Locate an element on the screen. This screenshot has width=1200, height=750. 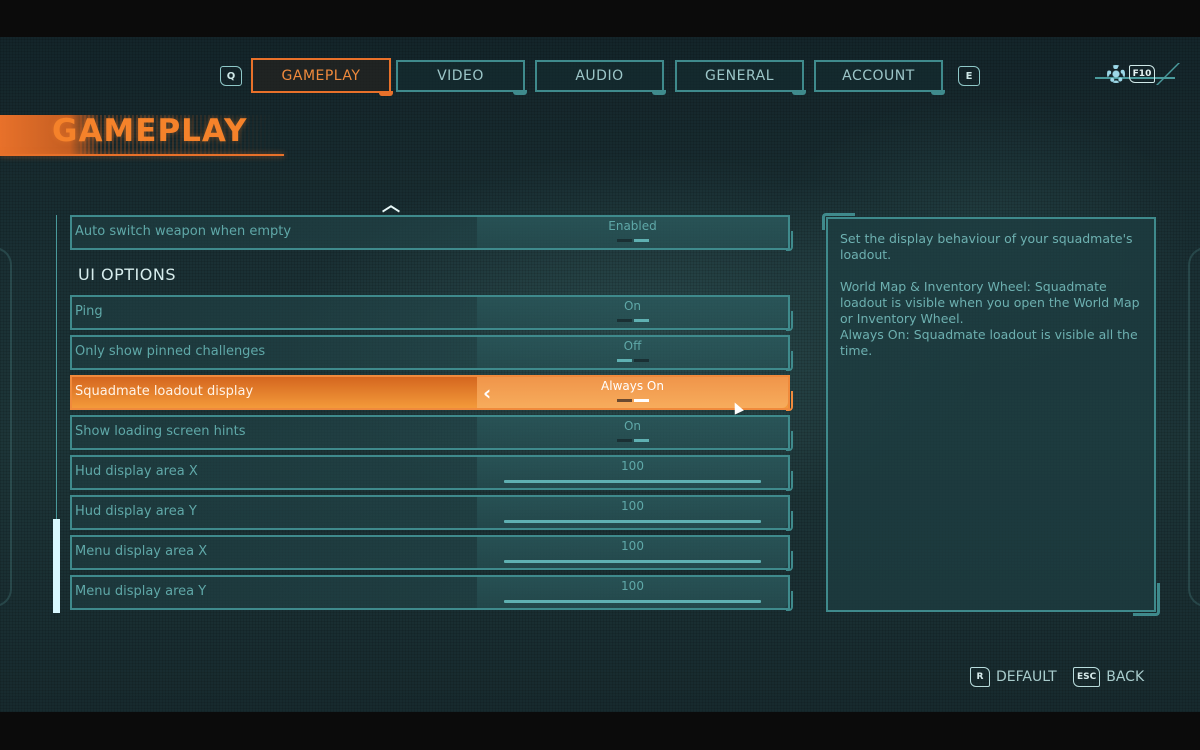
setting-label: Ping is located at coordinates (89, 311).